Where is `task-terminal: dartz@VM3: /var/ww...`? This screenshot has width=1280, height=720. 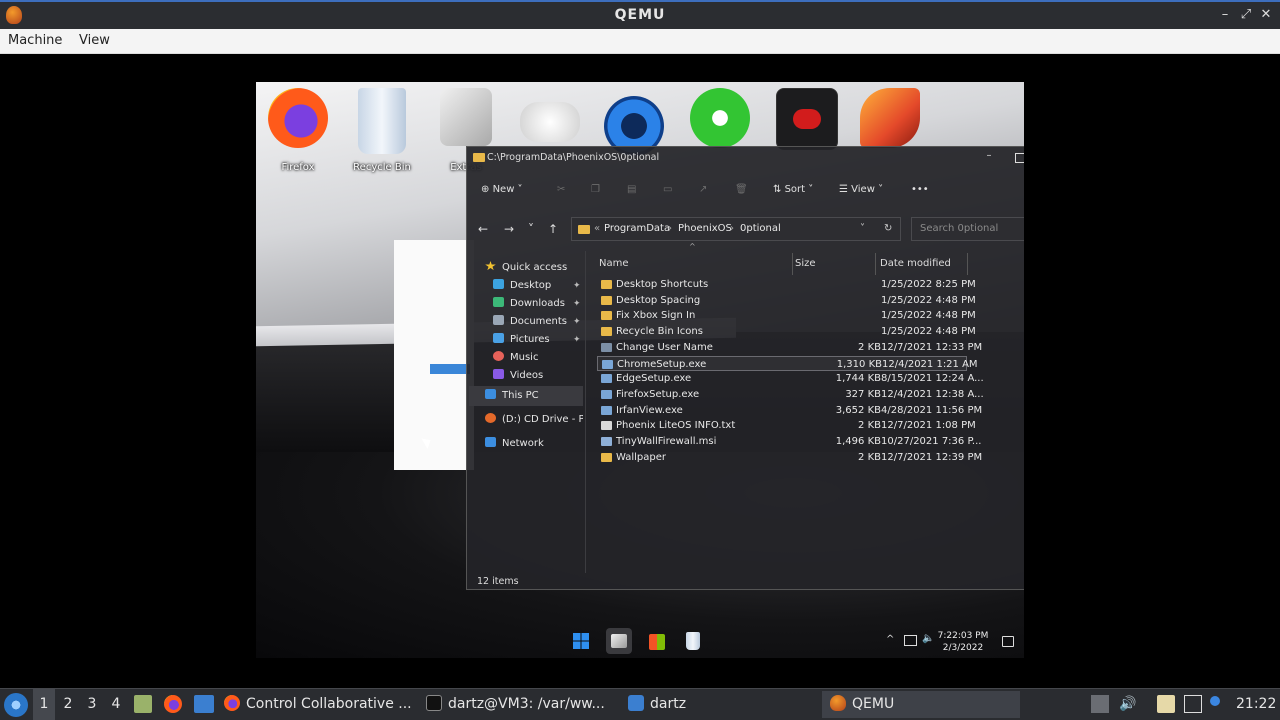 task-terminal: dartz@VM3: /var/ww... is located at coordinates (521, 704).